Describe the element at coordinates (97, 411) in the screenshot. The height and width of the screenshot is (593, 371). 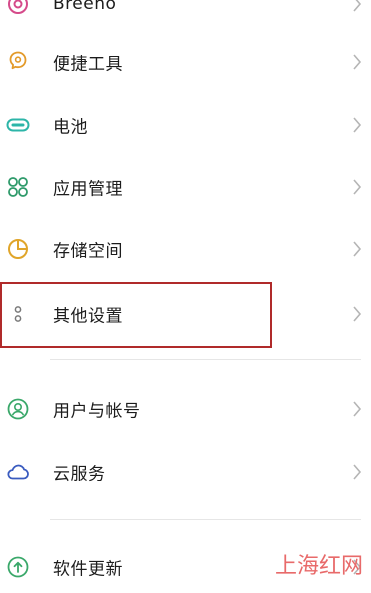
I see `settings-item-label: 用户与帐号` at that location.